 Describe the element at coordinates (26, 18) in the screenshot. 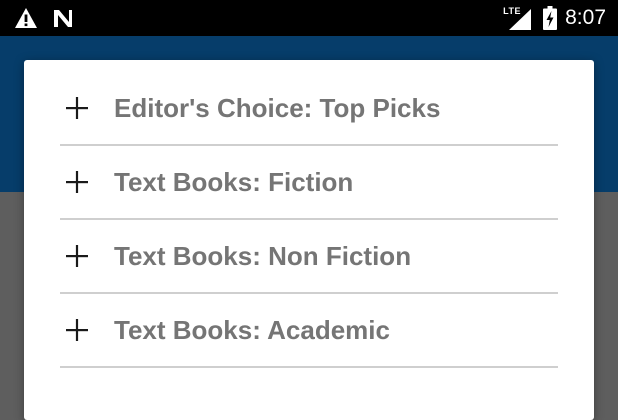

I see `warning-icon` at that location.